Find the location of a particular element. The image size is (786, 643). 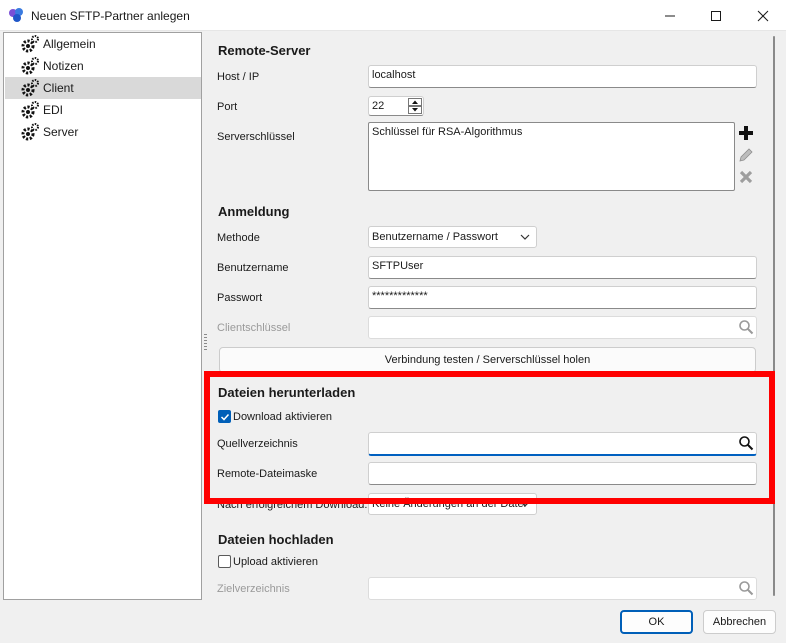

host-value: localhost is located at coordinates (394, 75).